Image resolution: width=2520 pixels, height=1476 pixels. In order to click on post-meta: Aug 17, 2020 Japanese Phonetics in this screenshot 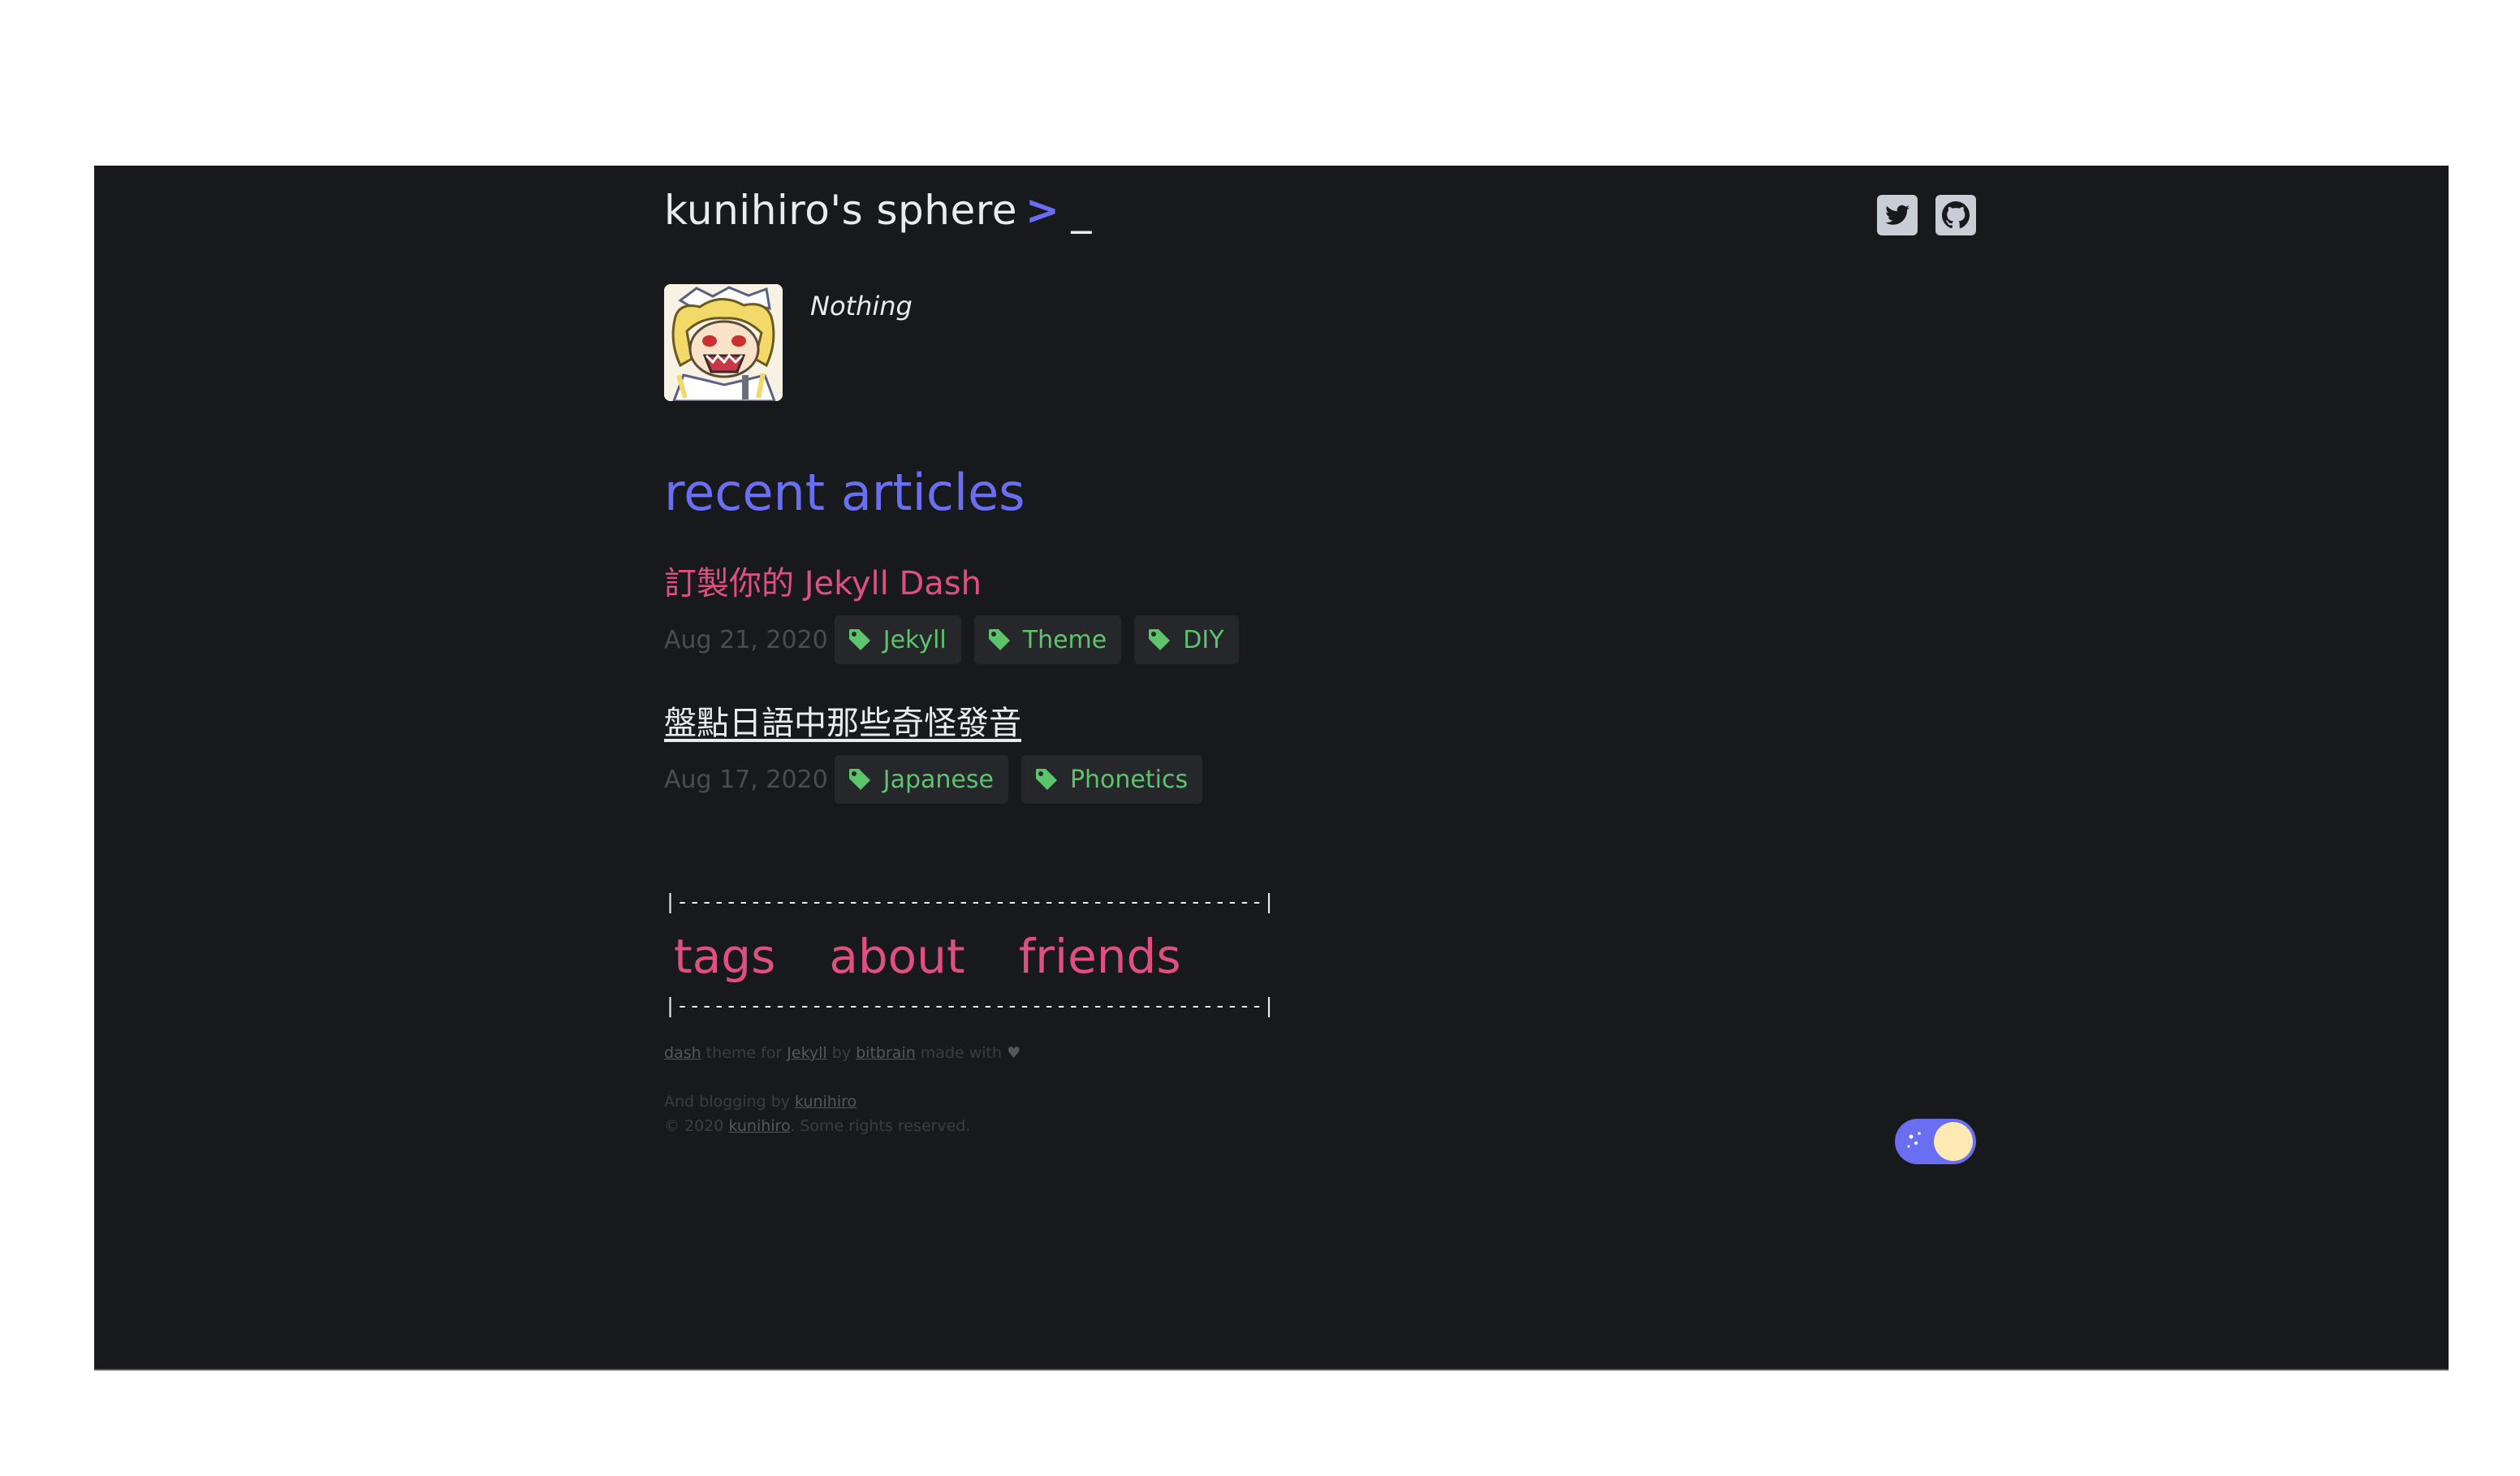, I will do `click(940, 780)`.